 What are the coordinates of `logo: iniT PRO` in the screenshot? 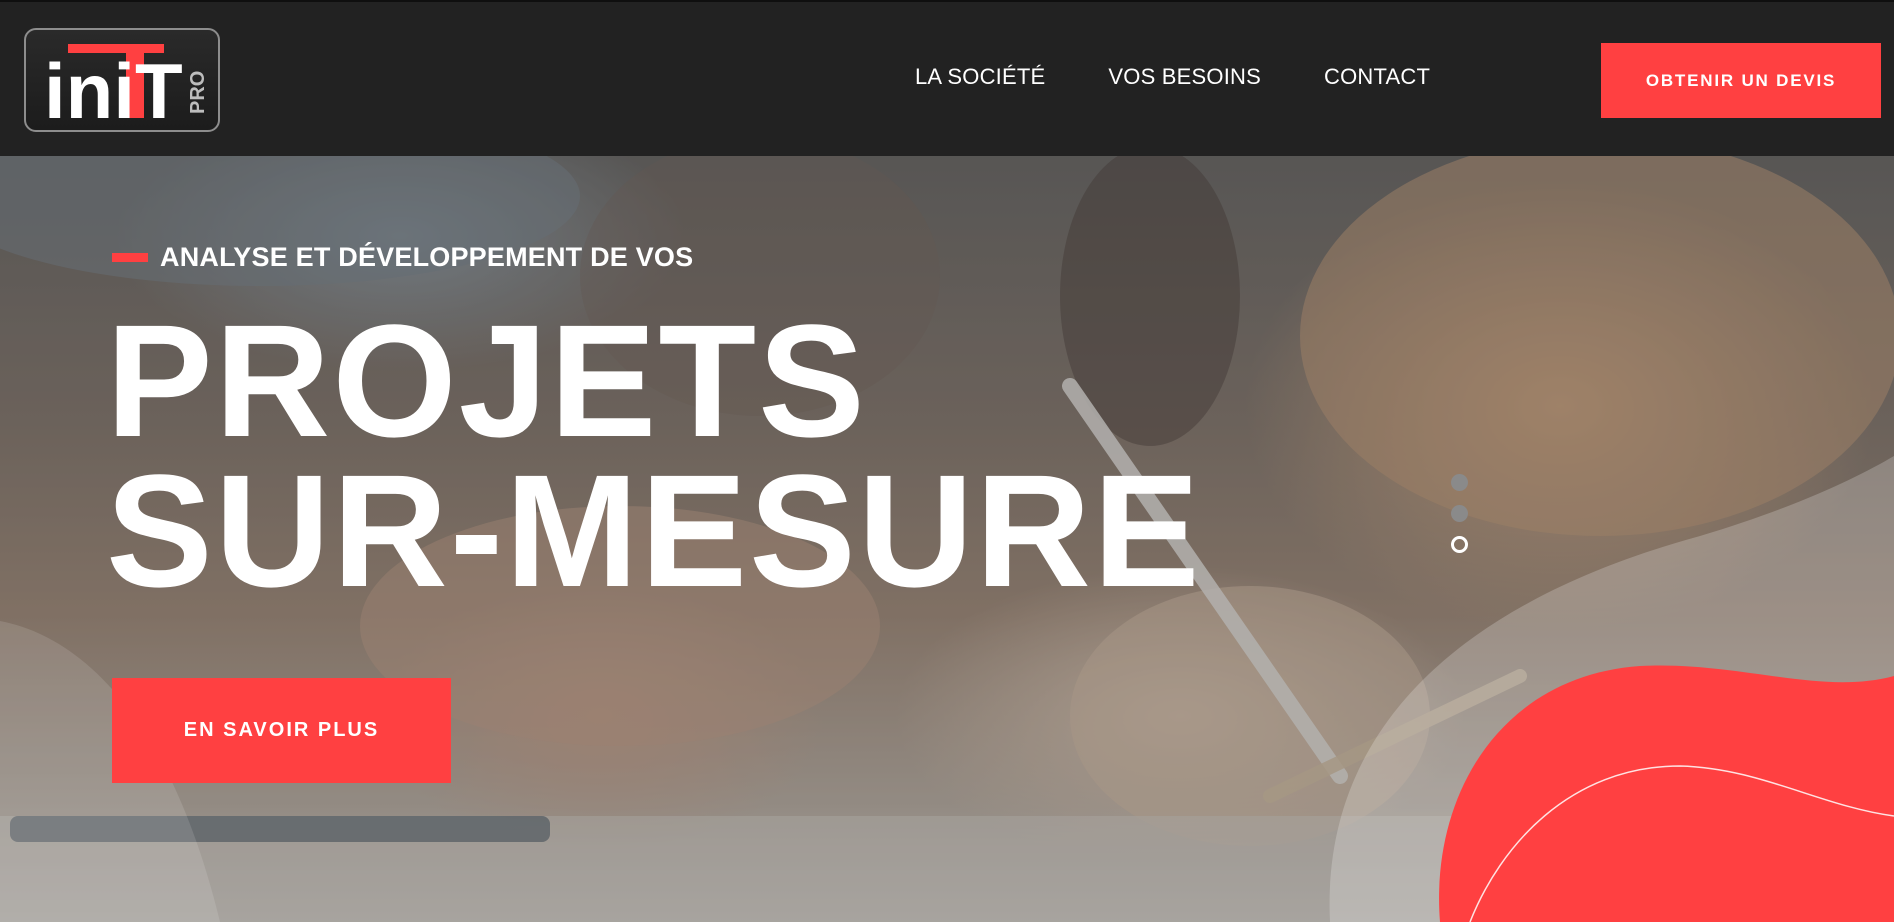 It's located at (122, 81).